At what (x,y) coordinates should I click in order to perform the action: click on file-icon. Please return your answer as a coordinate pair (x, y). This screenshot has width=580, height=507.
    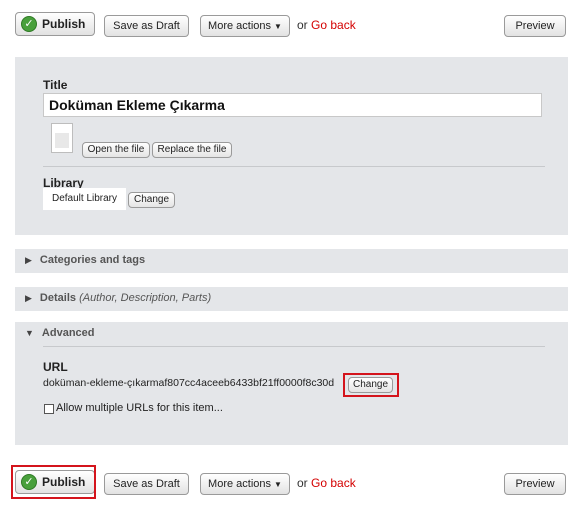
    Looking at the image, I should click on (62, 138).